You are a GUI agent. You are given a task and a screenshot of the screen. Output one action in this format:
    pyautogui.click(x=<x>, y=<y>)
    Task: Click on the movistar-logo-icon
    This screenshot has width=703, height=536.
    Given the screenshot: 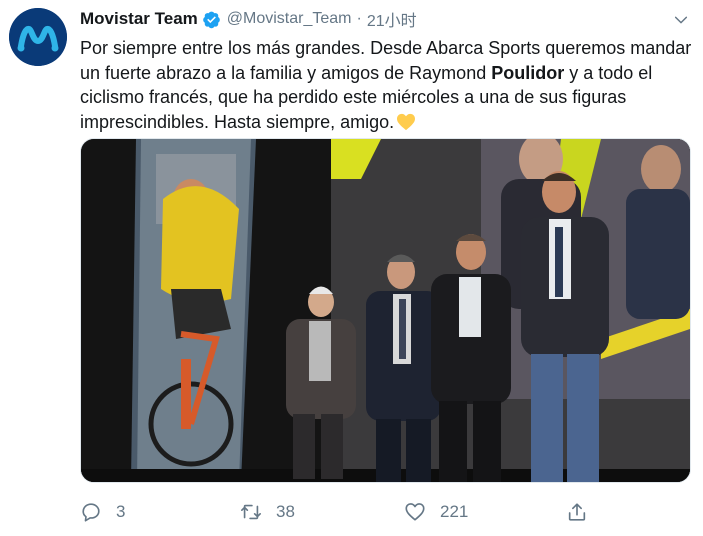 What is the action you would take?
    pyautogui.click(x=38, y=37)
    